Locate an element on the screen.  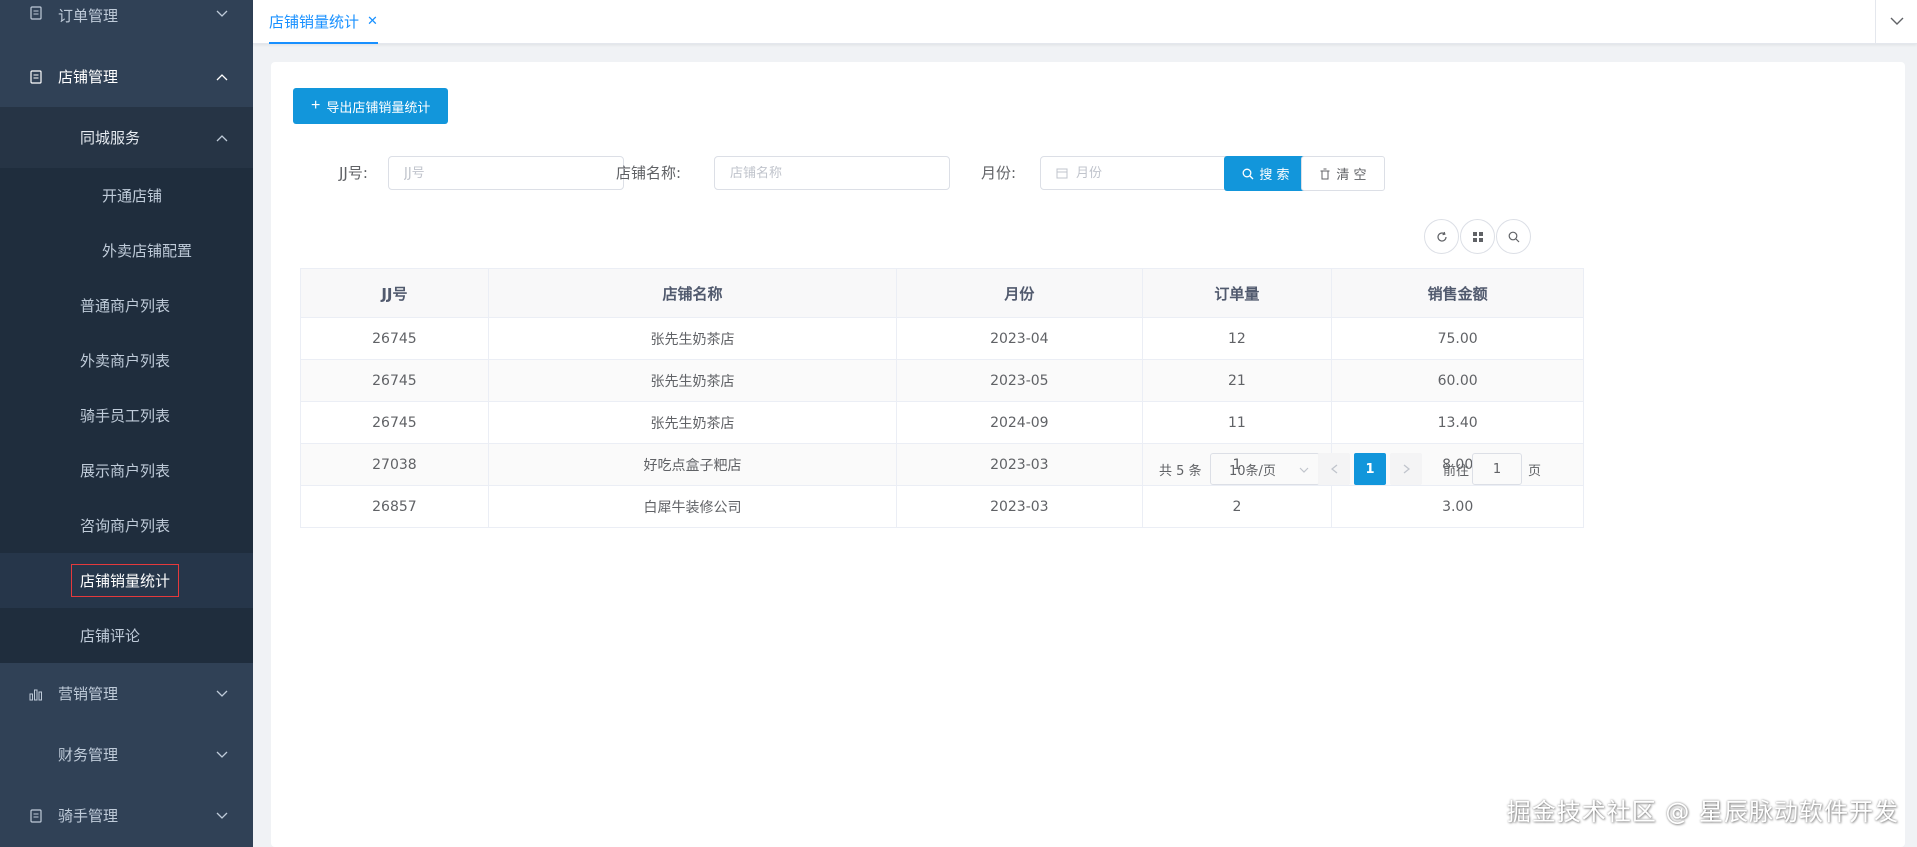
sidebar-item-consult-merchants: 咨询商户列表 is located at coordinates (126, 525).